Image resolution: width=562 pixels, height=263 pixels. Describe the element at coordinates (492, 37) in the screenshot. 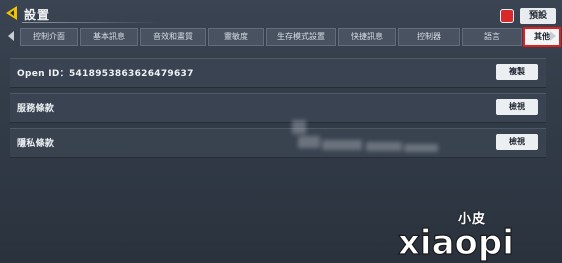

I see `tab-language: 語言` at that location.